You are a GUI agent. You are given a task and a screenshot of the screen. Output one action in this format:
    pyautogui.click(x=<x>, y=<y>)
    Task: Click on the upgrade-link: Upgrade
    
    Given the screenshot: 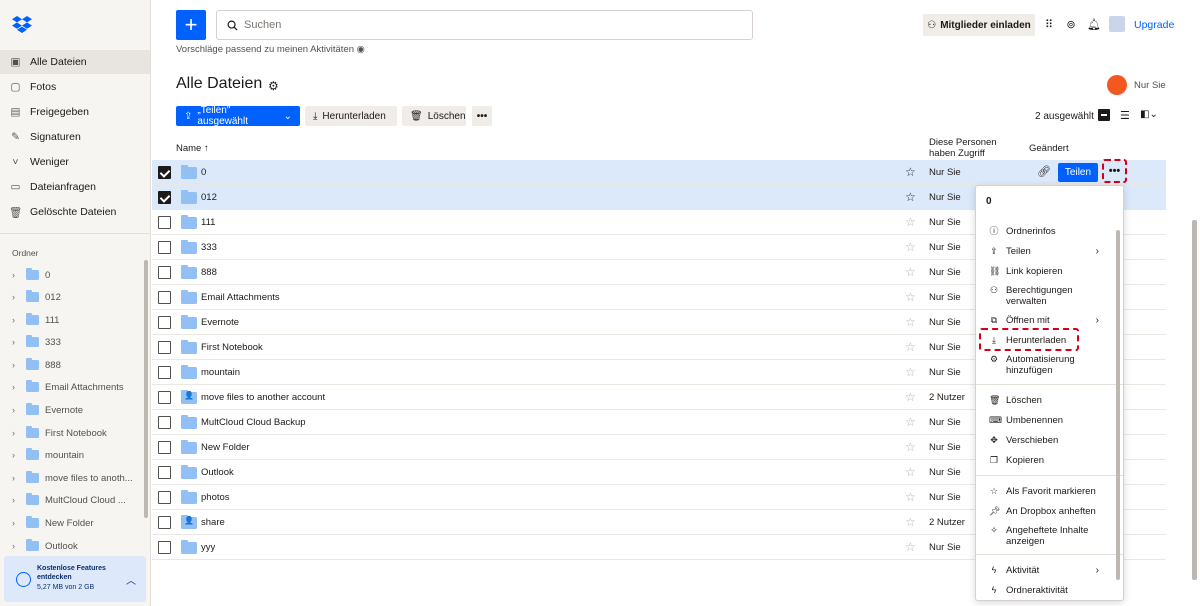 What is the action you would take?
    pyautogui.click(x=1154, y=25)
    